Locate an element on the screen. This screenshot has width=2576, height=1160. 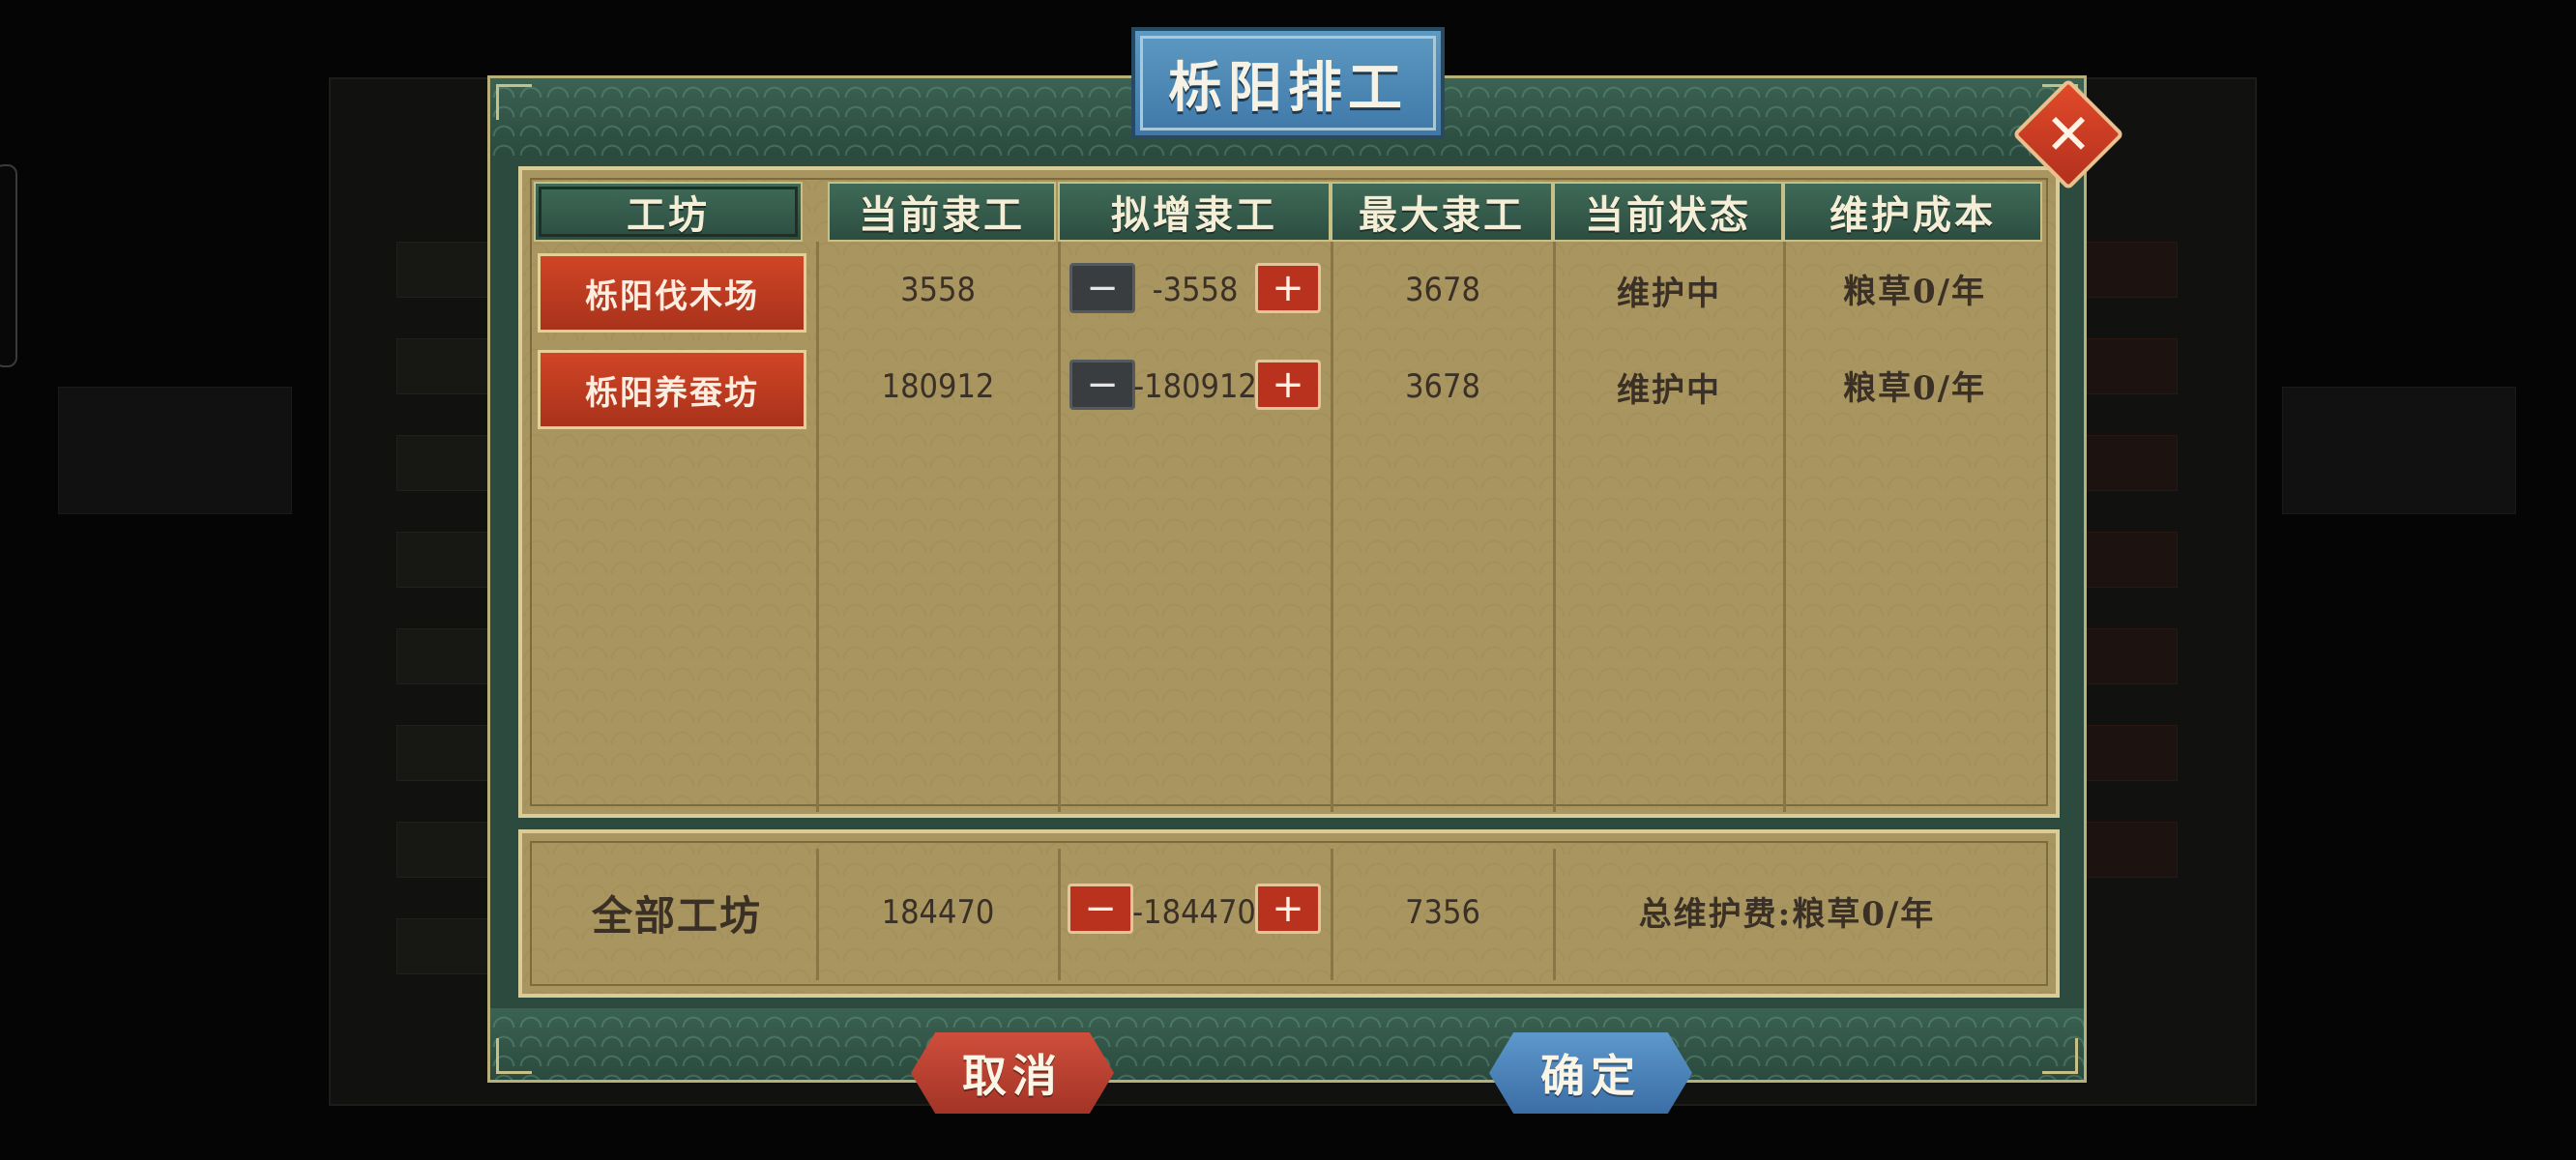
header-current-workers: 当前隶工 is located at coordinates (942, 212).